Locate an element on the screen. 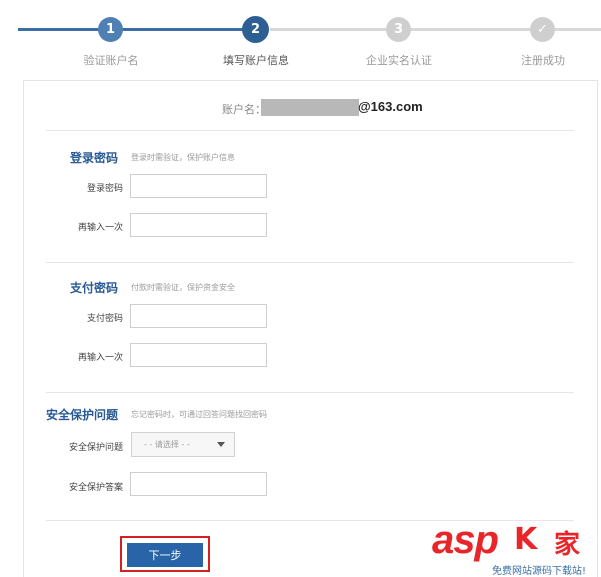 This screenshot has height=577, width=601. pay-password-hint: 付款时需验证，保护资金安全 is located at coordinates (183, 287).